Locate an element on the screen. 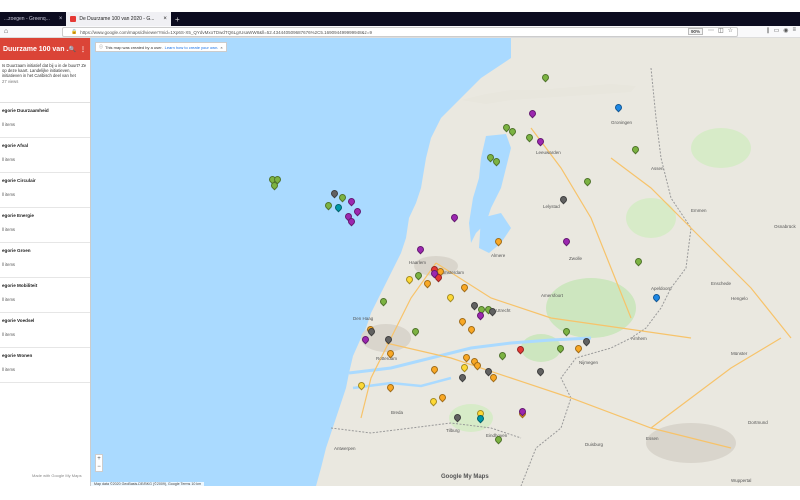  tab-greenq: ...zoegen - Greenq... × is located at coordinates (33, 19).